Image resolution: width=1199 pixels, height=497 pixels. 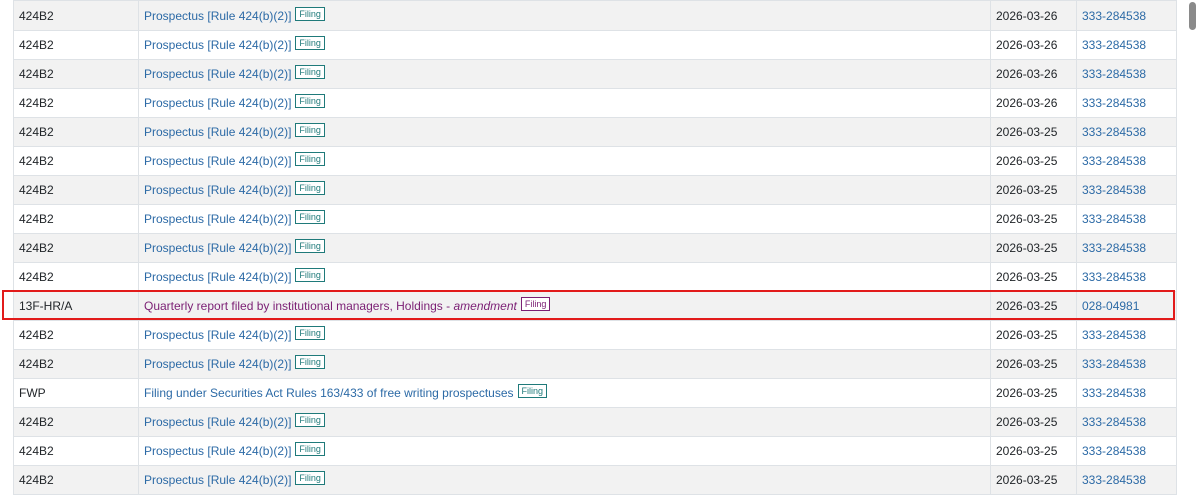 What do you see at coordinates (76, 306) in the screenshot?
I see `form-type-cell: 13F-HR/A` at bounding box center [76, 306].